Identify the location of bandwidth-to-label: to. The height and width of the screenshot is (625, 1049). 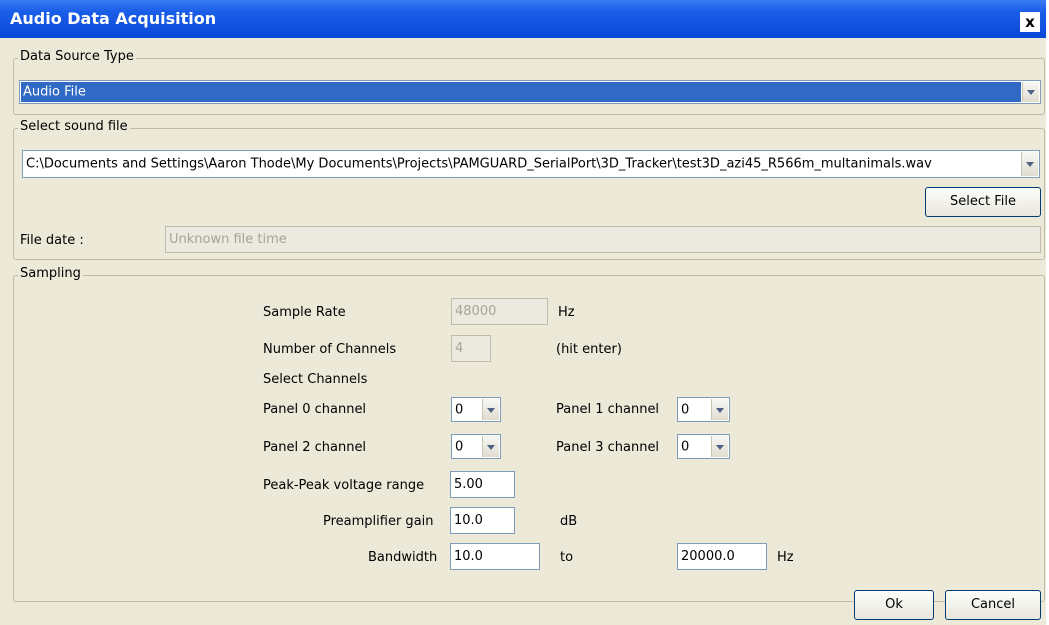
(567, 557).